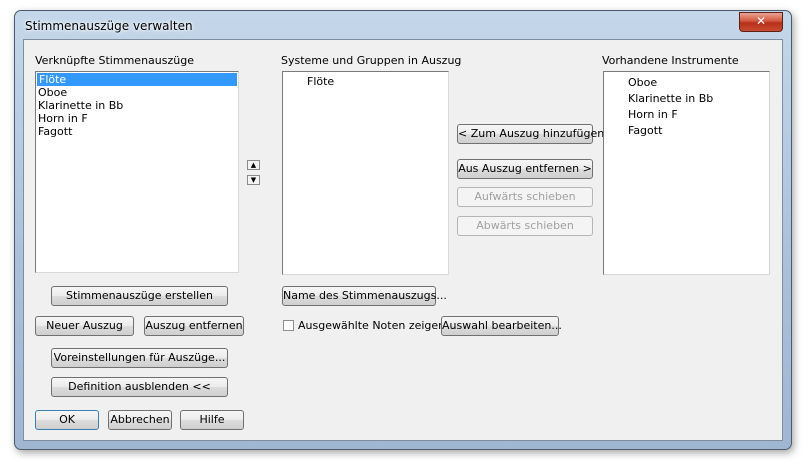  What do you see at coordinates (525, 226) in the screenshot?
I see `move-down-button: Abwärts schieben` at bounding box center [525, 226].